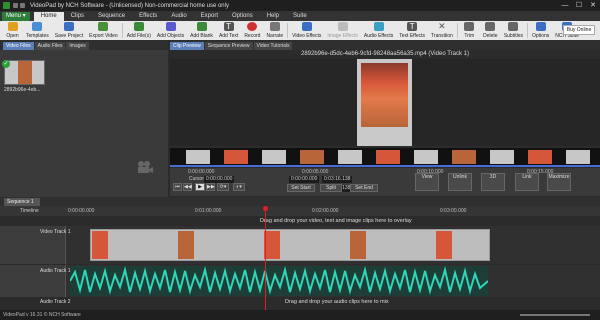 This screenshot has width=600, height=320. What do you see at coordinates (385, 166) in the screenshot?
I see `preview-scrub-bar` at bounding box center [385, 166].